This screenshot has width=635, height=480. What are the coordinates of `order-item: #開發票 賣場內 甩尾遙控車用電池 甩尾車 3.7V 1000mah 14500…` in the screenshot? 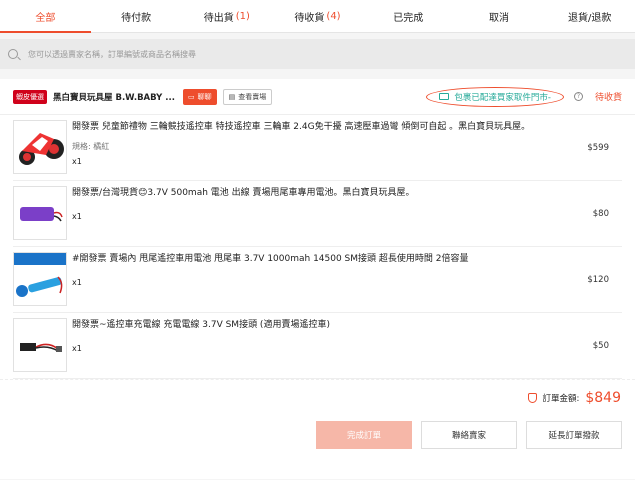 It's located at (317, 280).